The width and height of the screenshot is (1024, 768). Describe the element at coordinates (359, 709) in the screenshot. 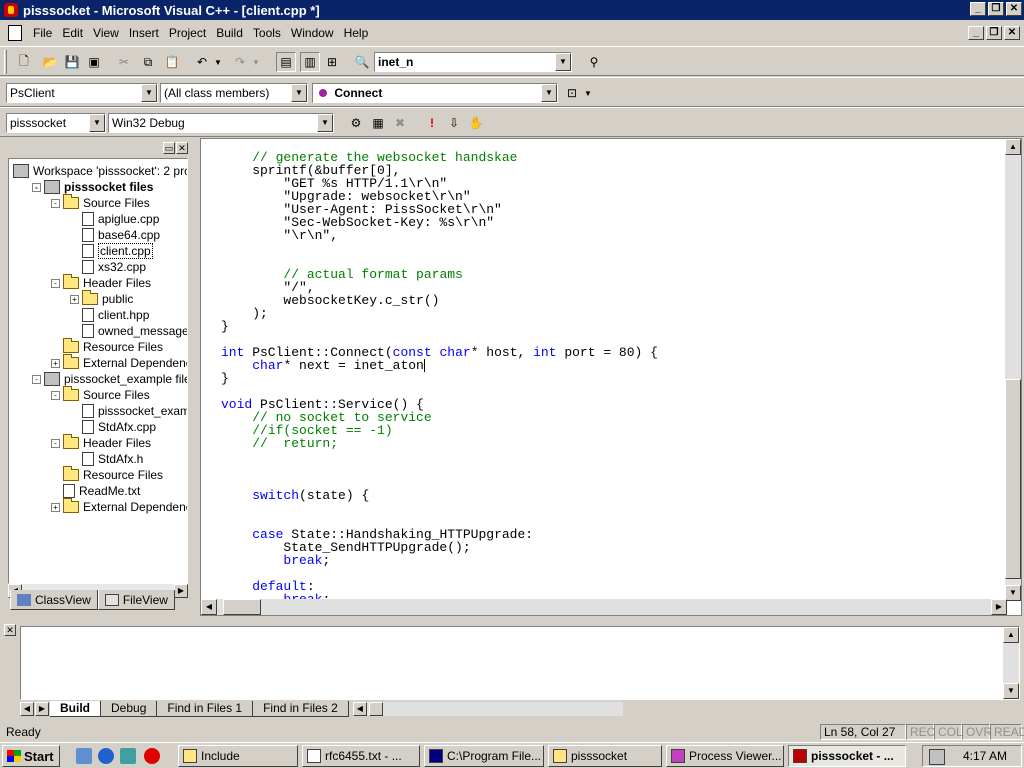

I see `scroll-left-icon: ◀` at that location.